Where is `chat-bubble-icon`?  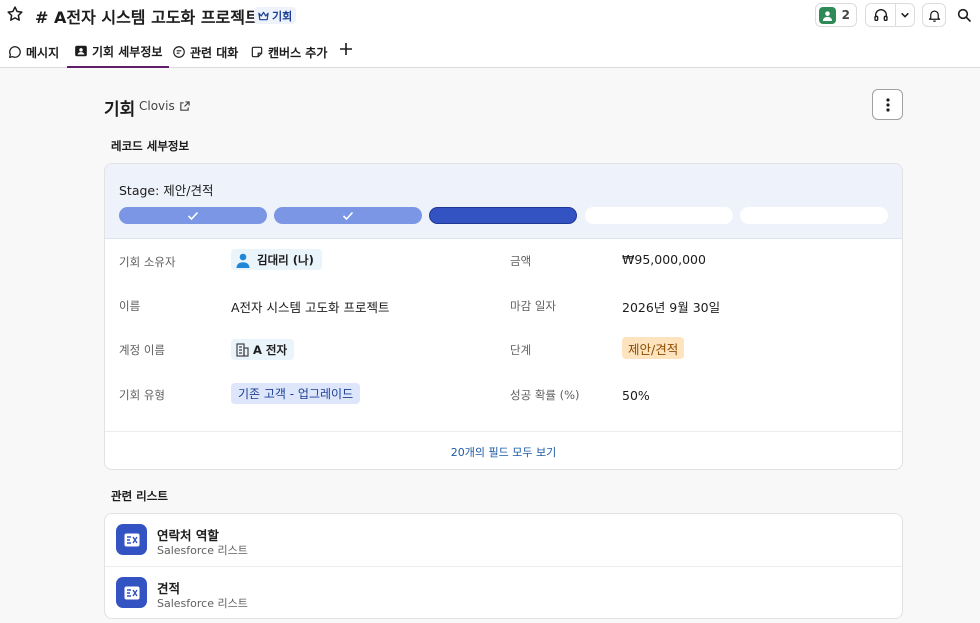
chat-bubble-icon is located at coordinates (14, 52).